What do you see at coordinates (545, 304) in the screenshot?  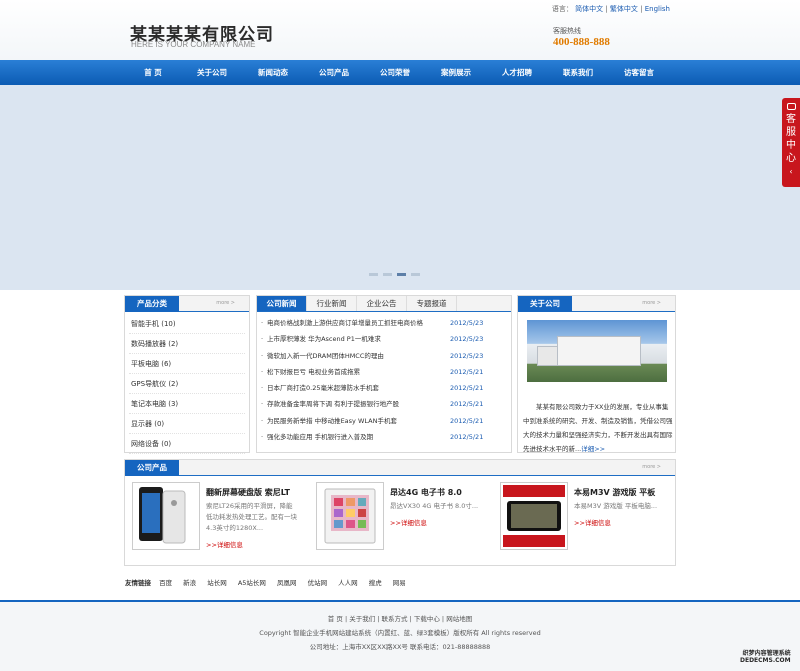 I see `about-title: 关于公司` at bounding box center [545, 304].